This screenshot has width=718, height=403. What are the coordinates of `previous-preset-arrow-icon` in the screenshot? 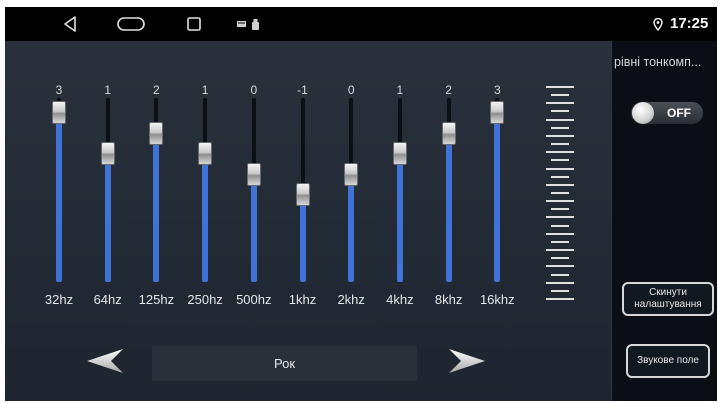 It's located at (105, 361).